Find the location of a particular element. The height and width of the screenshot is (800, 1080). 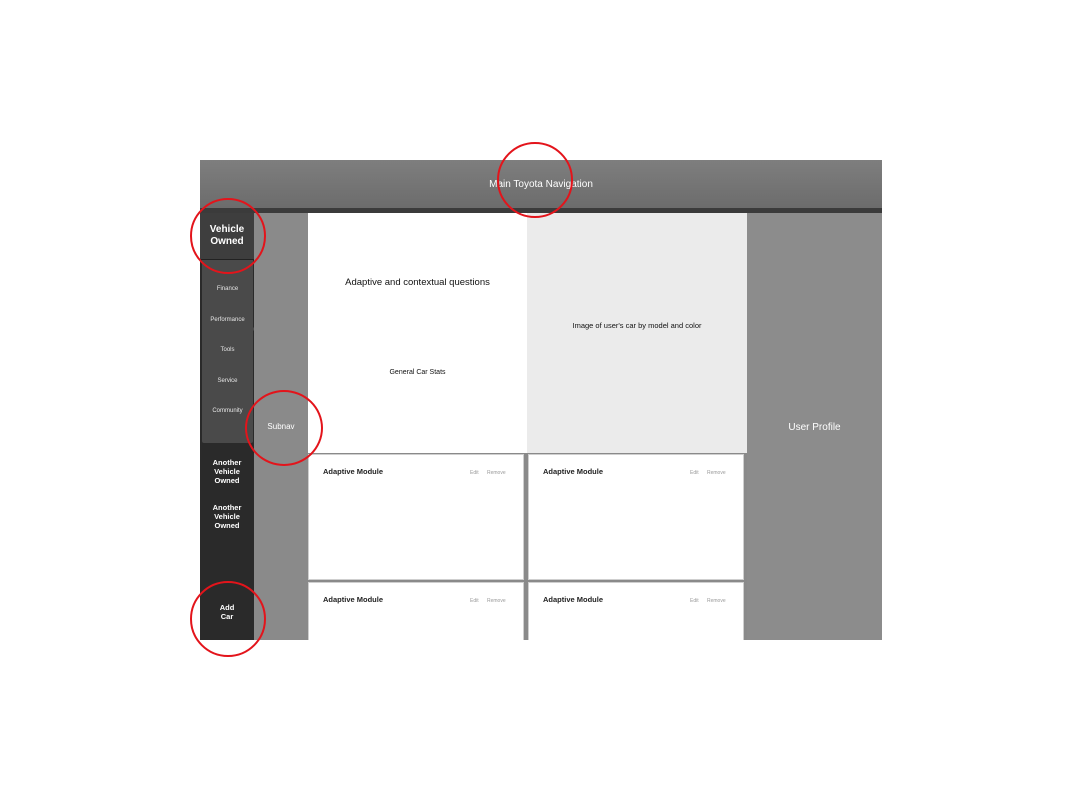

general-car-stats: General Car Stats is located at coordinates (417, 372).